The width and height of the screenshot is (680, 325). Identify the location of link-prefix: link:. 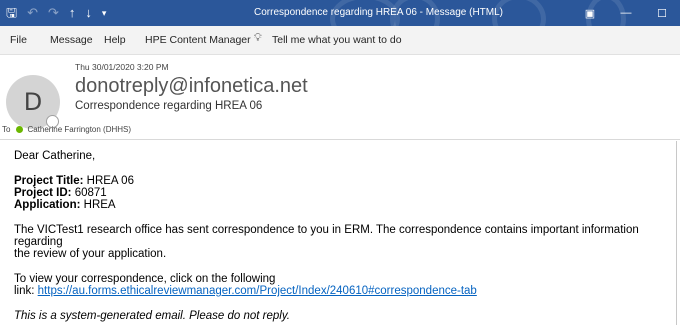
(24, 291).